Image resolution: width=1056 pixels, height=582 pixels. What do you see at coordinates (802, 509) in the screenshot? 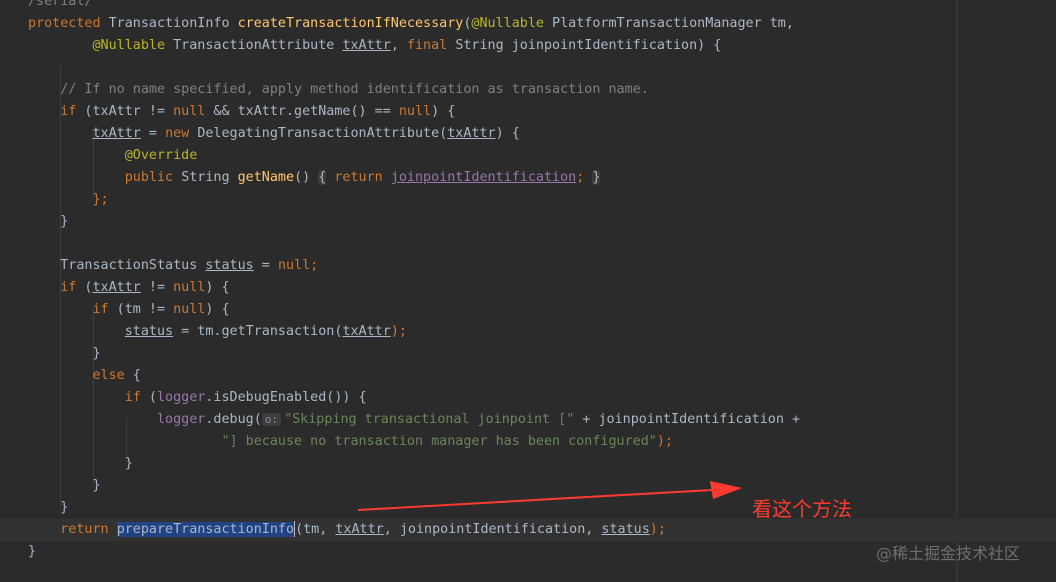
I see `annotation-note: 看这个方法` at bounding box center [802, 509].